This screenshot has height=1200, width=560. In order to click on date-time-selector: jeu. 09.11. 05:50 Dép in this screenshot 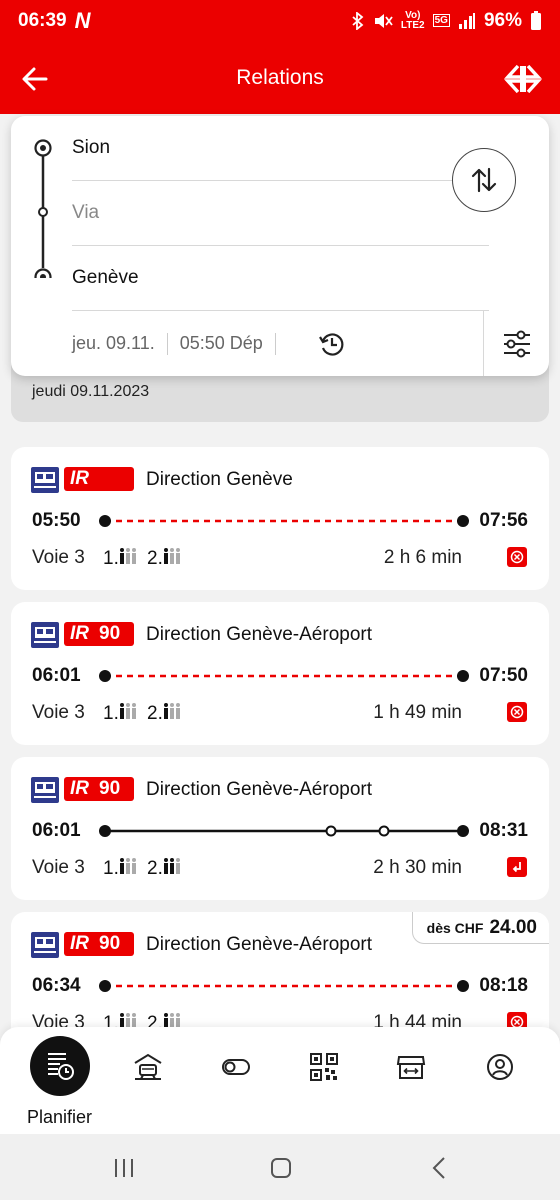, I will do `click(180, 343)`.